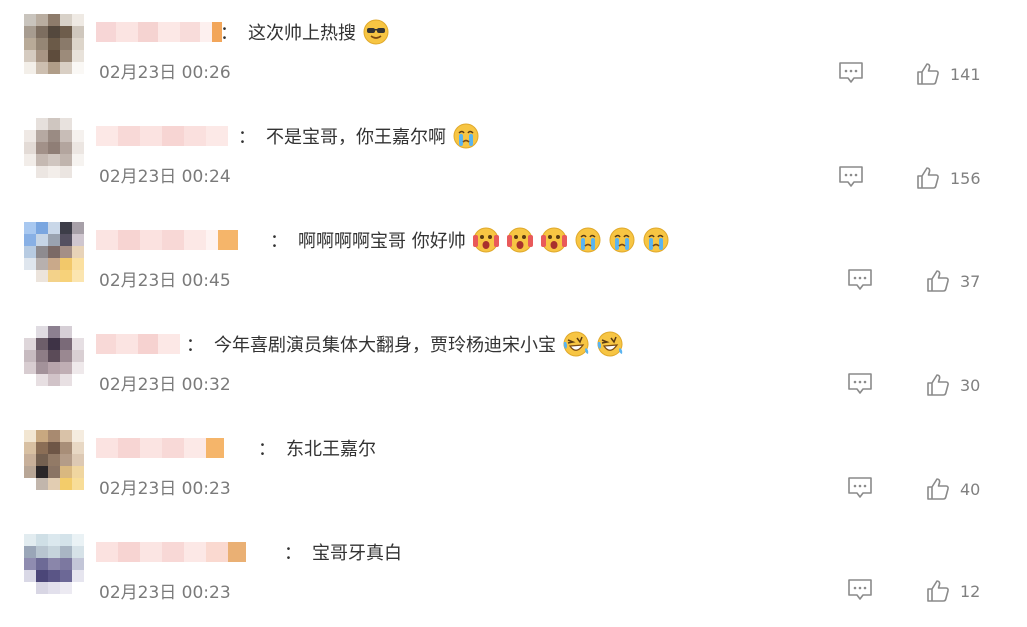 The height and width of the screenshot is (627, 1027). I want to click on comment-time: 02月23日 00:45, so click(165, 281).